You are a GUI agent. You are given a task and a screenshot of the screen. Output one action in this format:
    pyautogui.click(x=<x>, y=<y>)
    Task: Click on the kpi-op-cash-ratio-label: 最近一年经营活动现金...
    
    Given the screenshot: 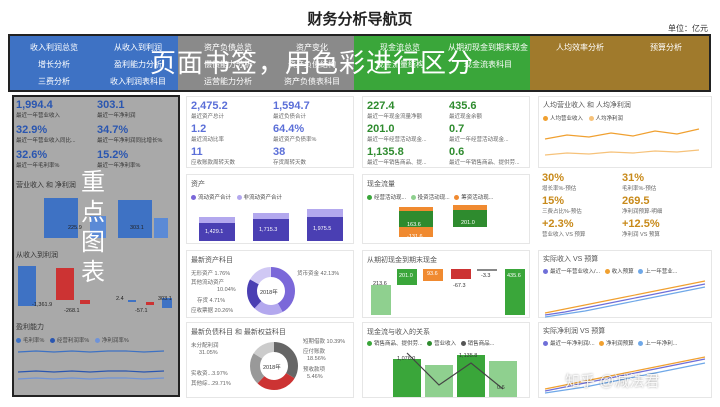 What is the action you would take?
    pyautogui.click(x=479, y=140)
    